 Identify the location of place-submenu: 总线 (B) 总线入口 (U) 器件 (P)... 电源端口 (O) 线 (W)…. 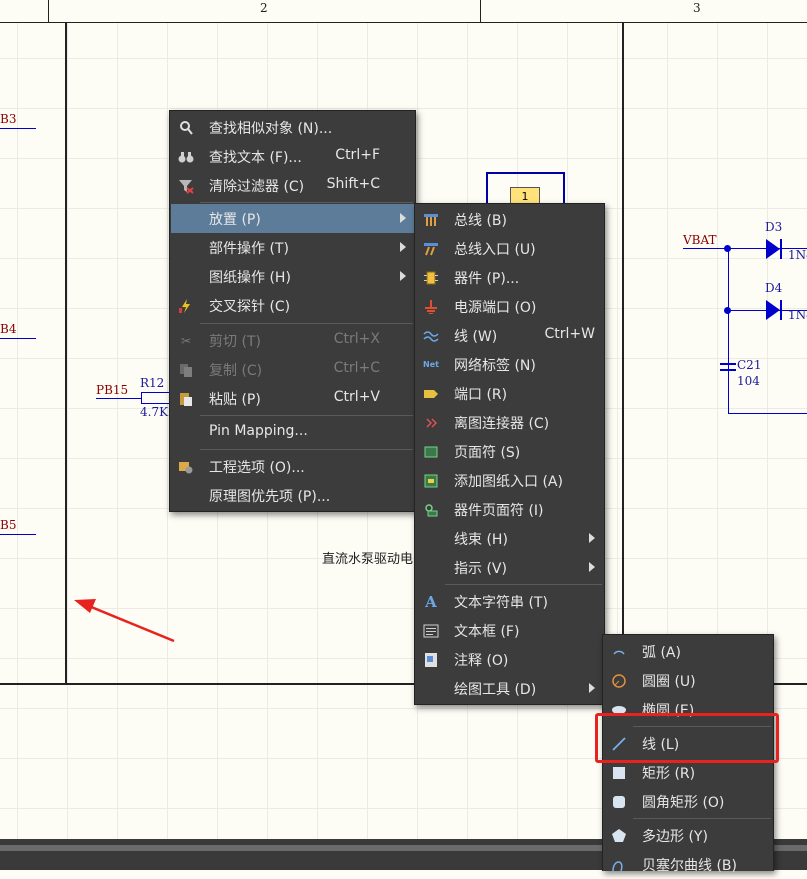
(509, 454).